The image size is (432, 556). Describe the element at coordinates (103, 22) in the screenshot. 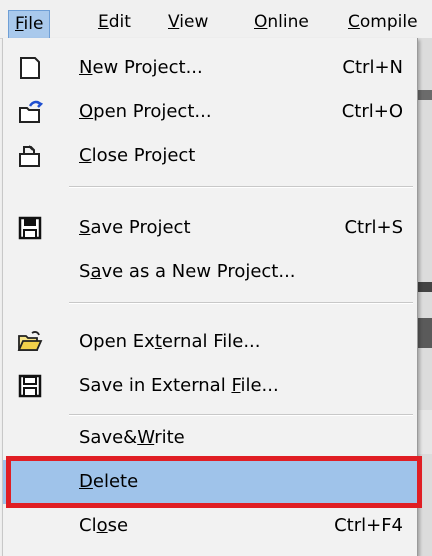

I see `menu-edit-mnemonic: E` at that location.